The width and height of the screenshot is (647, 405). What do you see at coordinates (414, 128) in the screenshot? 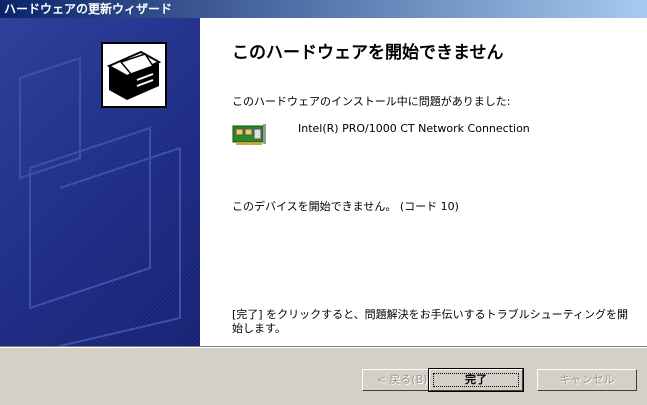
I see `device-name: Intel(R) PRO/1000 CT Network Connection` at bounding box center [414, 128].